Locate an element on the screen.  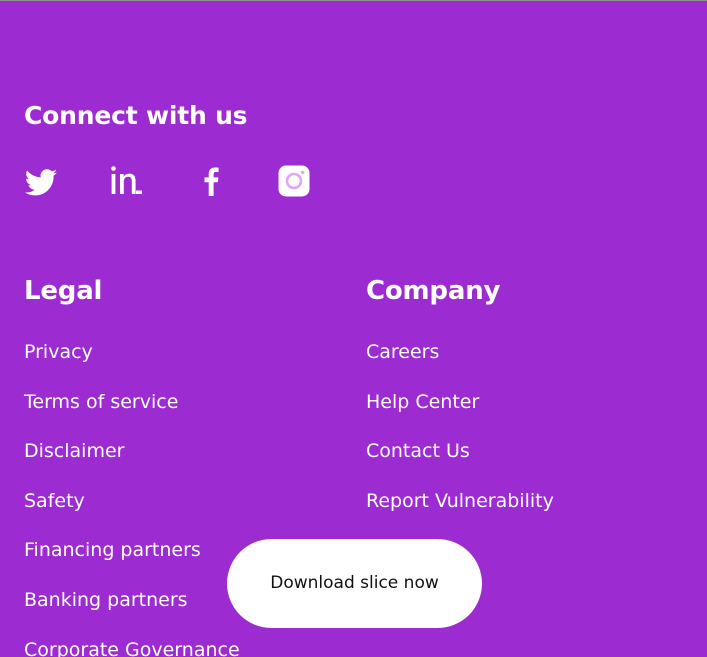
legal-heading: Legal is located at coordinates (63, 291).